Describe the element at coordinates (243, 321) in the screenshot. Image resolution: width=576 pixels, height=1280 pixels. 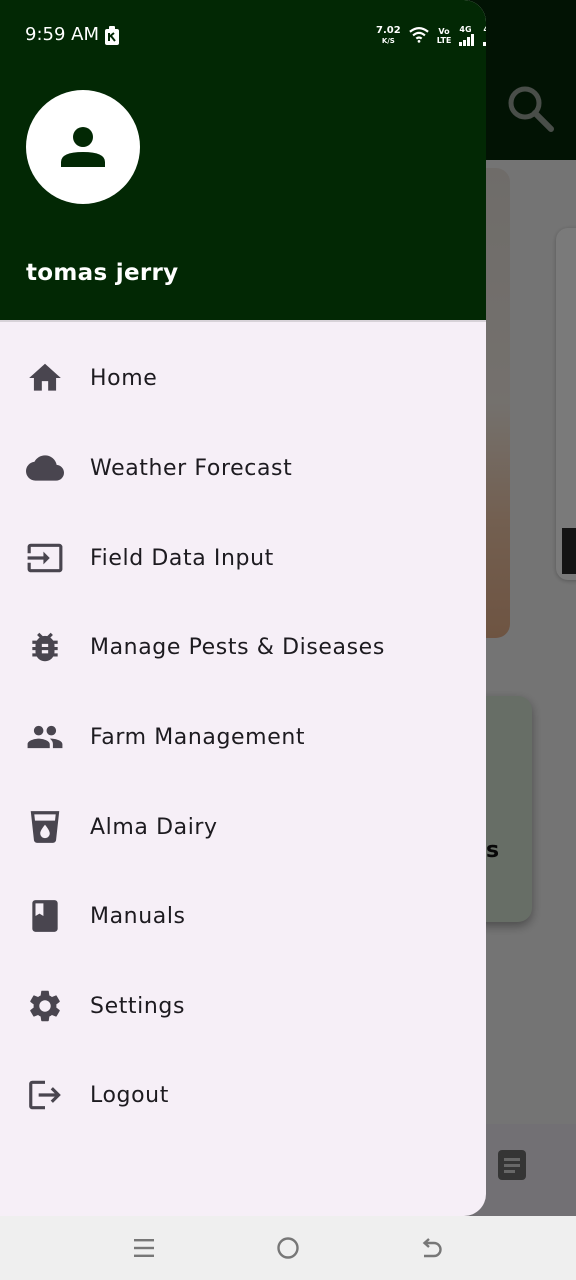
I see `header-divider` at that location.